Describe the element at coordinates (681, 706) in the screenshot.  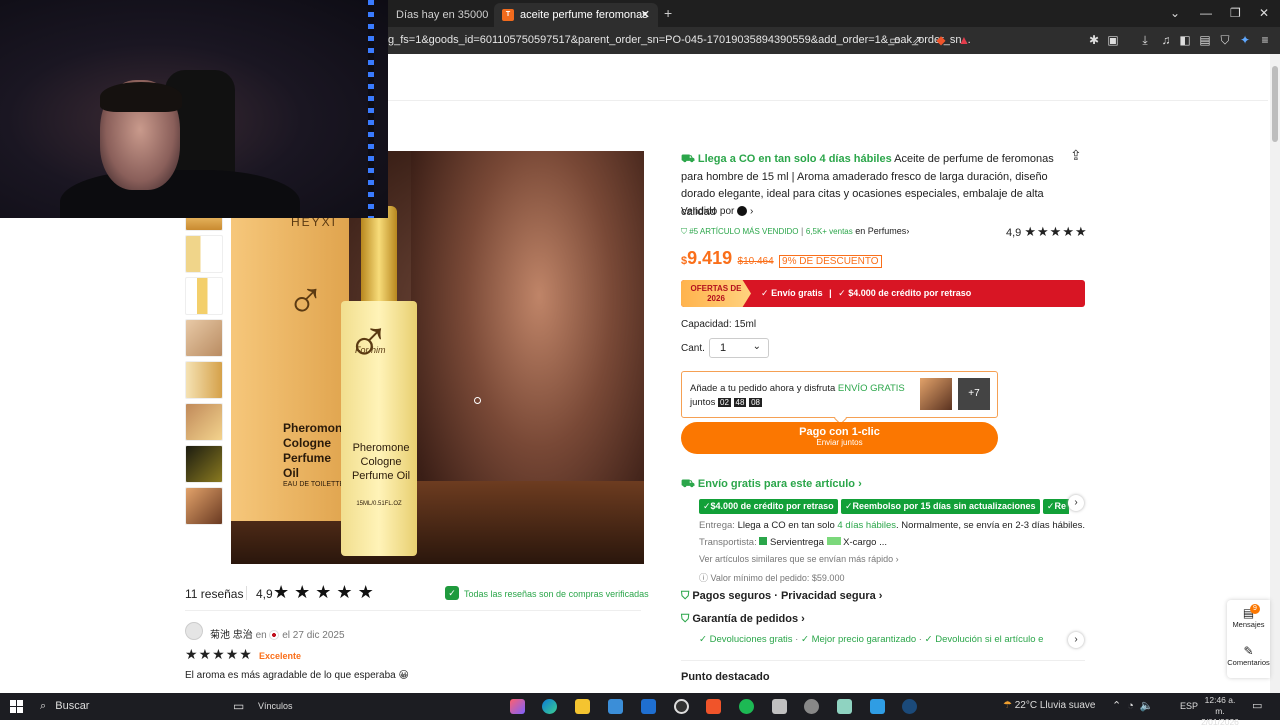
I see `obs-icon` at that location.